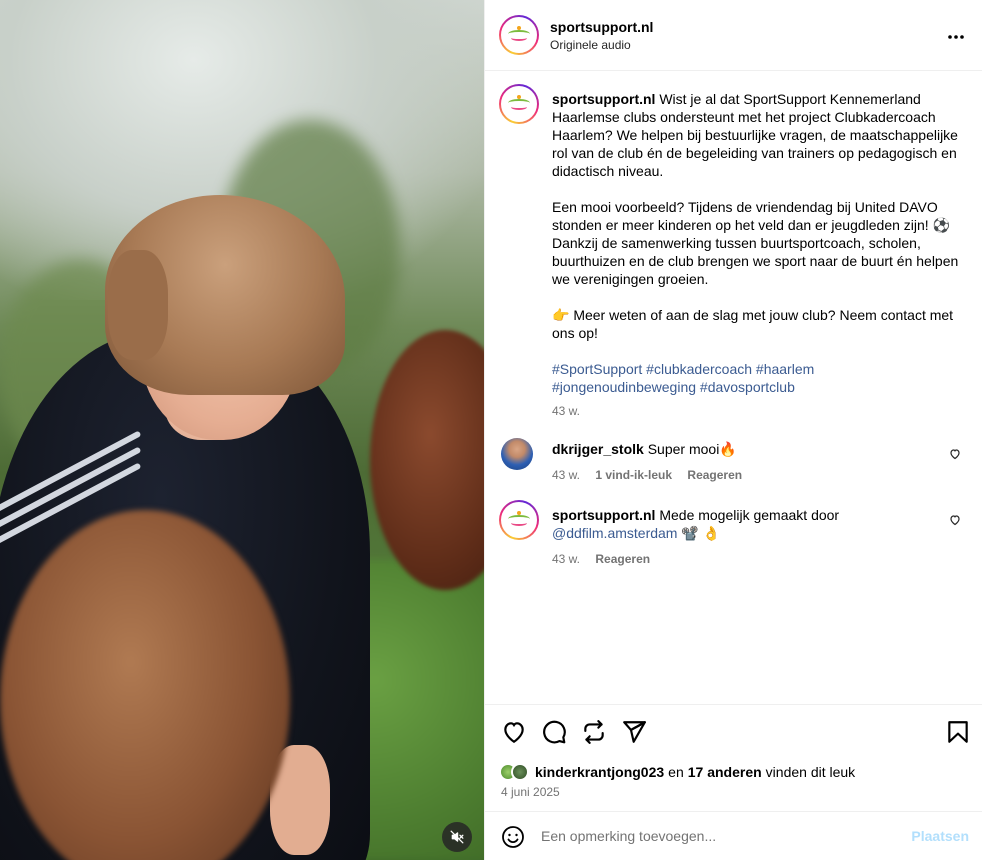 The height and width of the screenshot is (860, 982). What do you see at coordinates (634, 732) in the screenshot?
I see `send-icon` at bounding box center [634, 732].